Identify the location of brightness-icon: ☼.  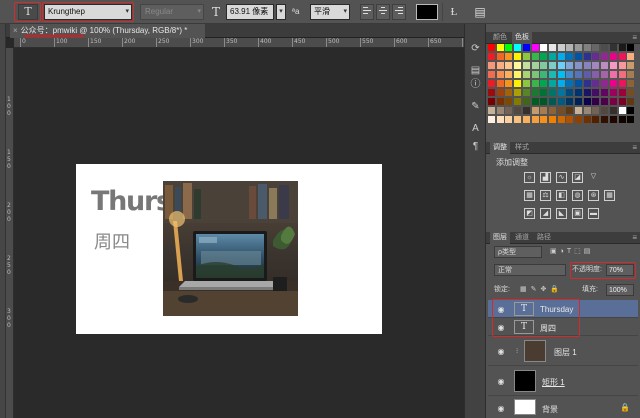
(529, 177).